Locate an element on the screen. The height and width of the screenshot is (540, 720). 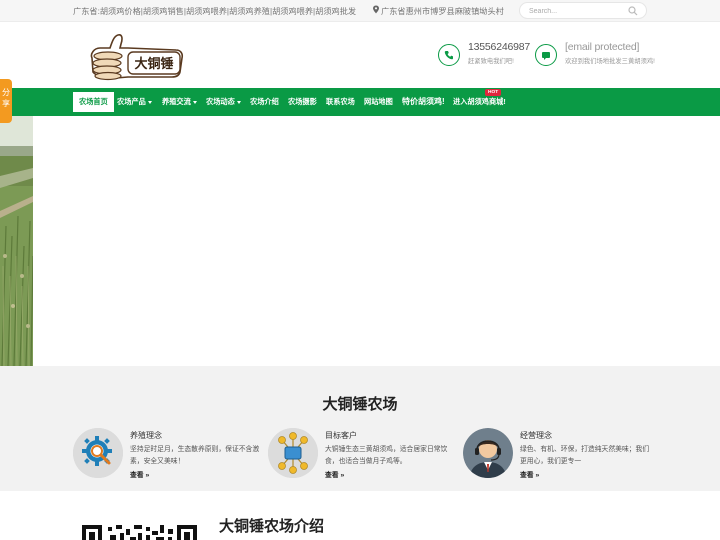
site-tagline: 广东省:胡须鸡价格|胡须鸡销售|胡须鸡喂养|胡须鸡养殖|胡须鸡喂养|胡须鸡批发 is located at coordinates (215, 11).